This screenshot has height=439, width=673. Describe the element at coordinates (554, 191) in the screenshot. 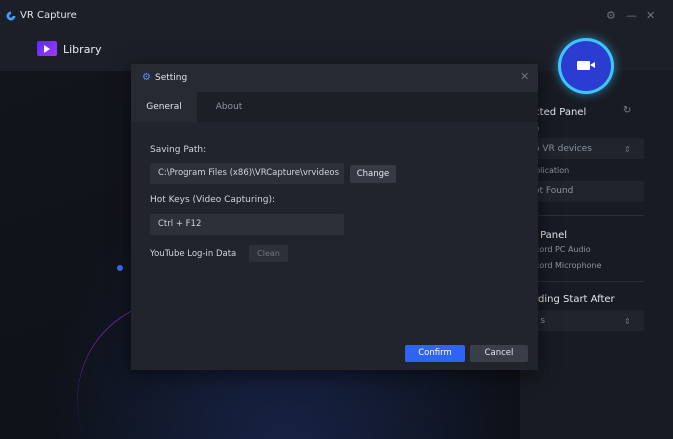

I see `application-value: ot Found` at that location.